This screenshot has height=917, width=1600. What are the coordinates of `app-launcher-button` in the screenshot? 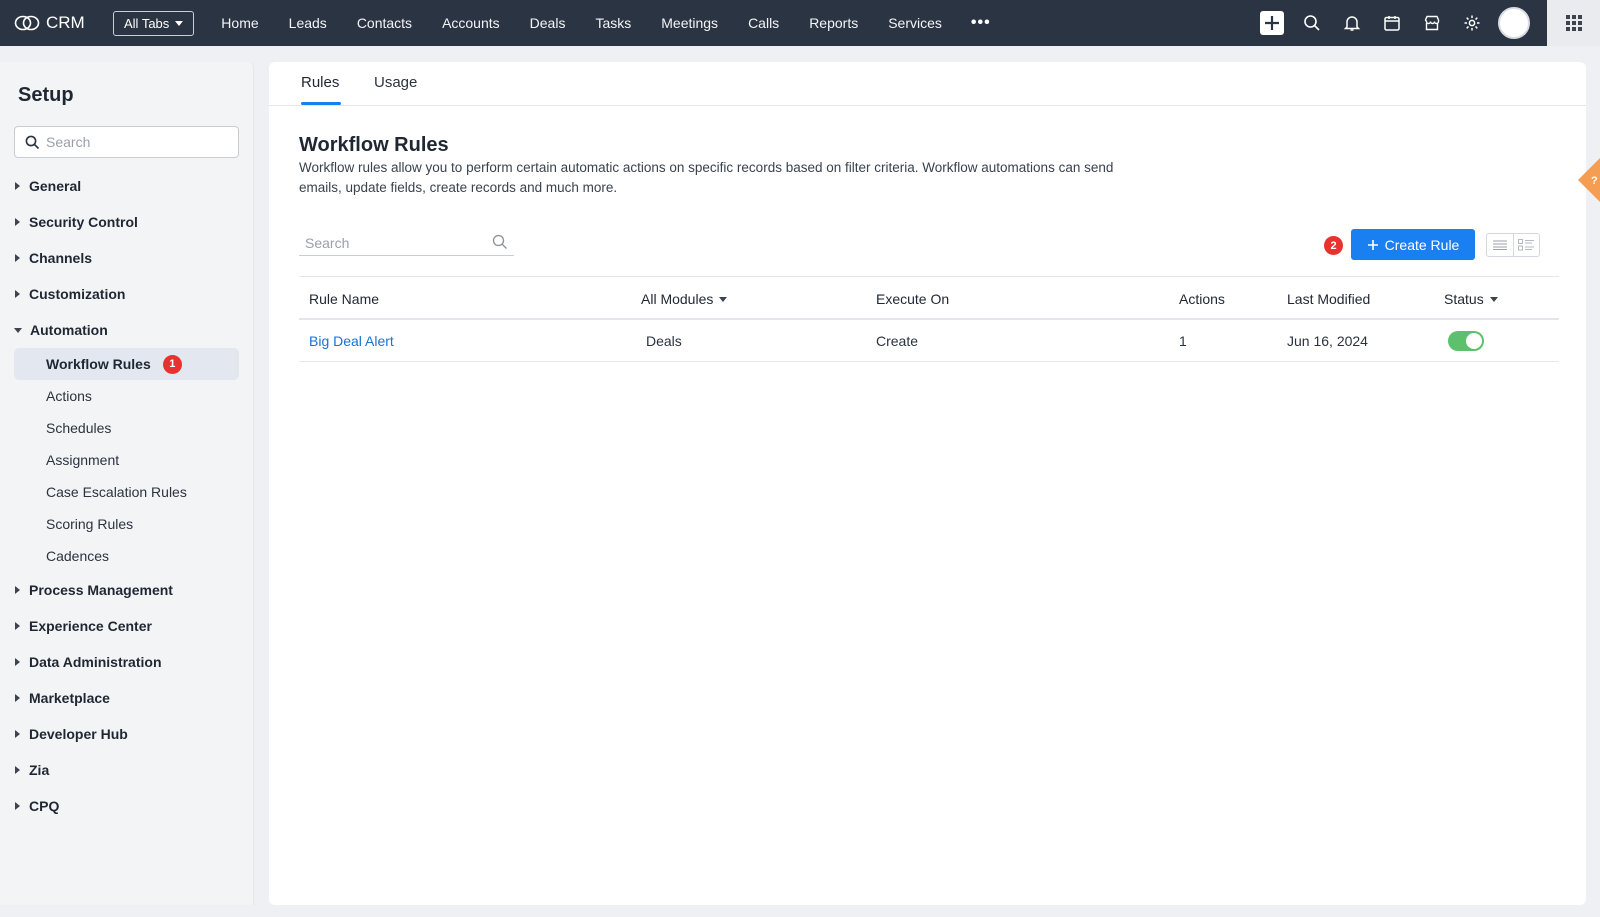 It's located at (1573, 23).